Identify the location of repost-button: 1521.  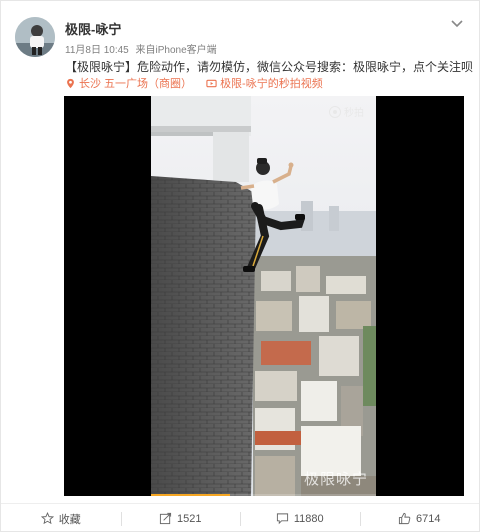
(180, 518).